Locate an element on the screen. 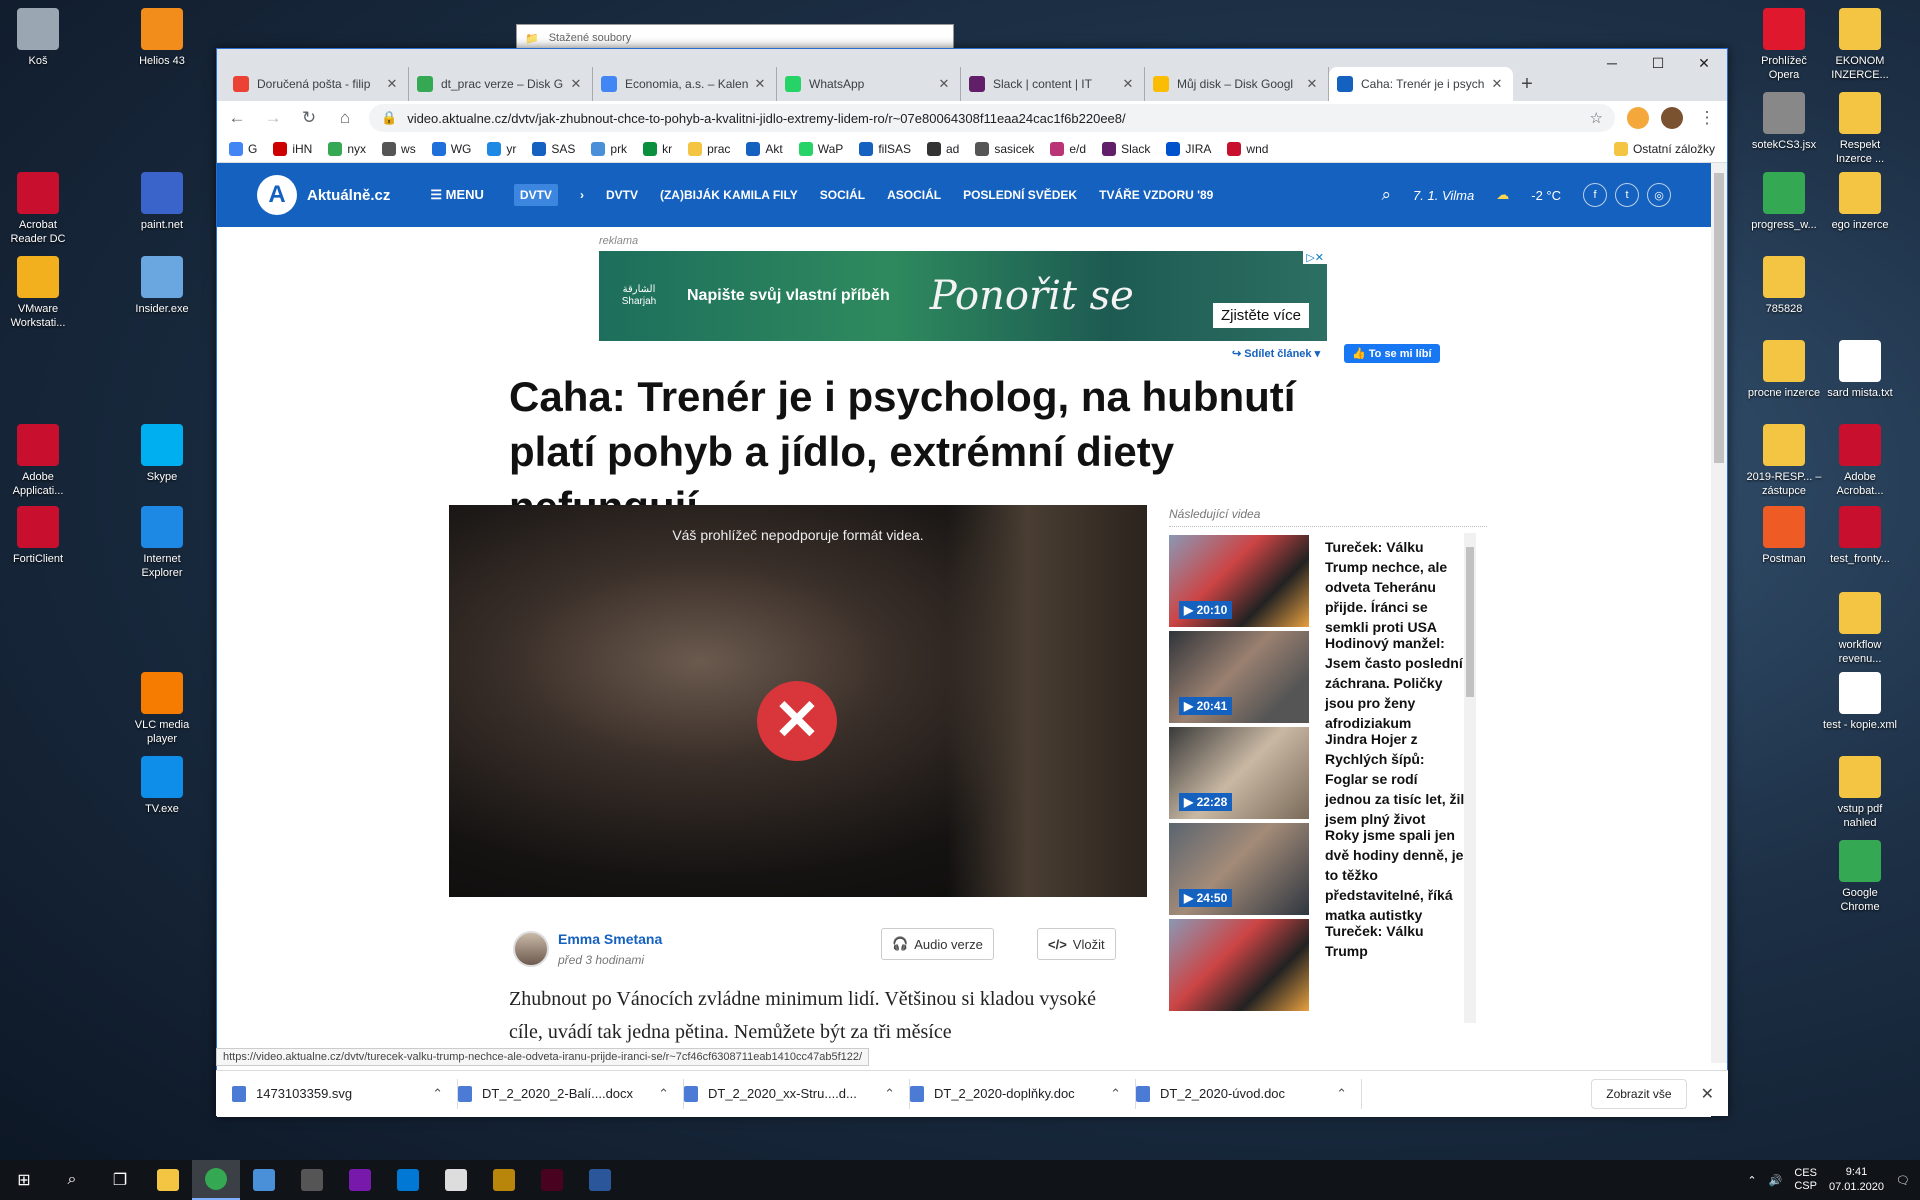 This screenshot has height=1200, width=1920. virtualbox-icon is located at coordinates (264, 1180).